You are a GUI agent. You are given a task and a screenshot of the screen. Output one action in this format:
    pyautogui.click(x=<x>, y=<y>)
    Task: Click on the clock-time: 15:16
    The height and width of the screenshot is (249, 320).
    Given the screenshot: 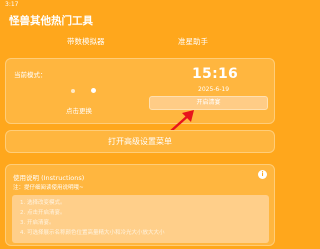 What is the action you would take?
    pyautogui.click(x=215, y=74)
    